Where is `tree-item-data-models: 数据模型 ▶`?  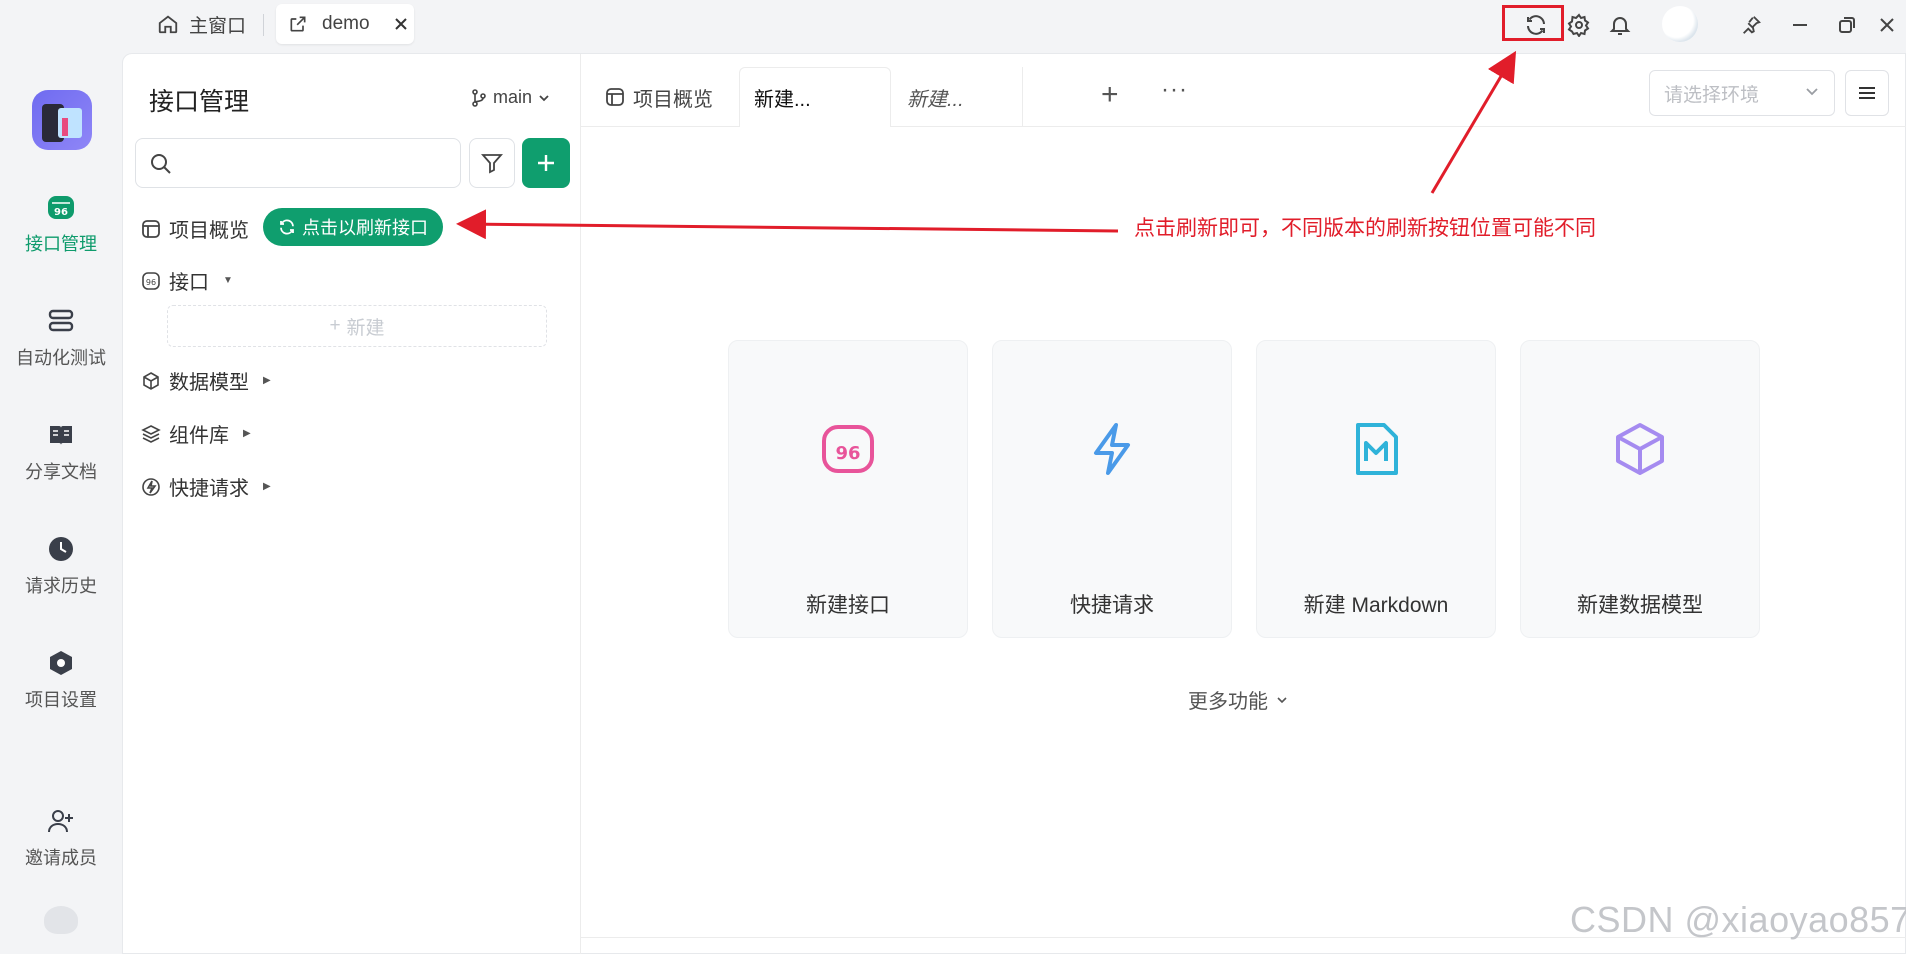
tree-item-data-models: 数据模型 ▶ is located at coordinates (206, 380).